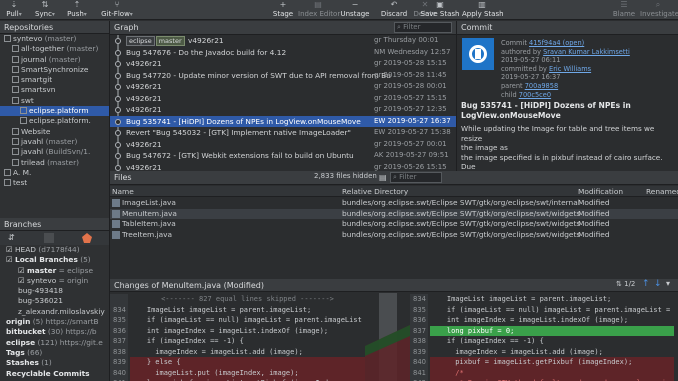  What do you see at coordinates (11, 237) in the screenshot?
I see `sort-icon: ⇵` at bounding box center [11, 237].